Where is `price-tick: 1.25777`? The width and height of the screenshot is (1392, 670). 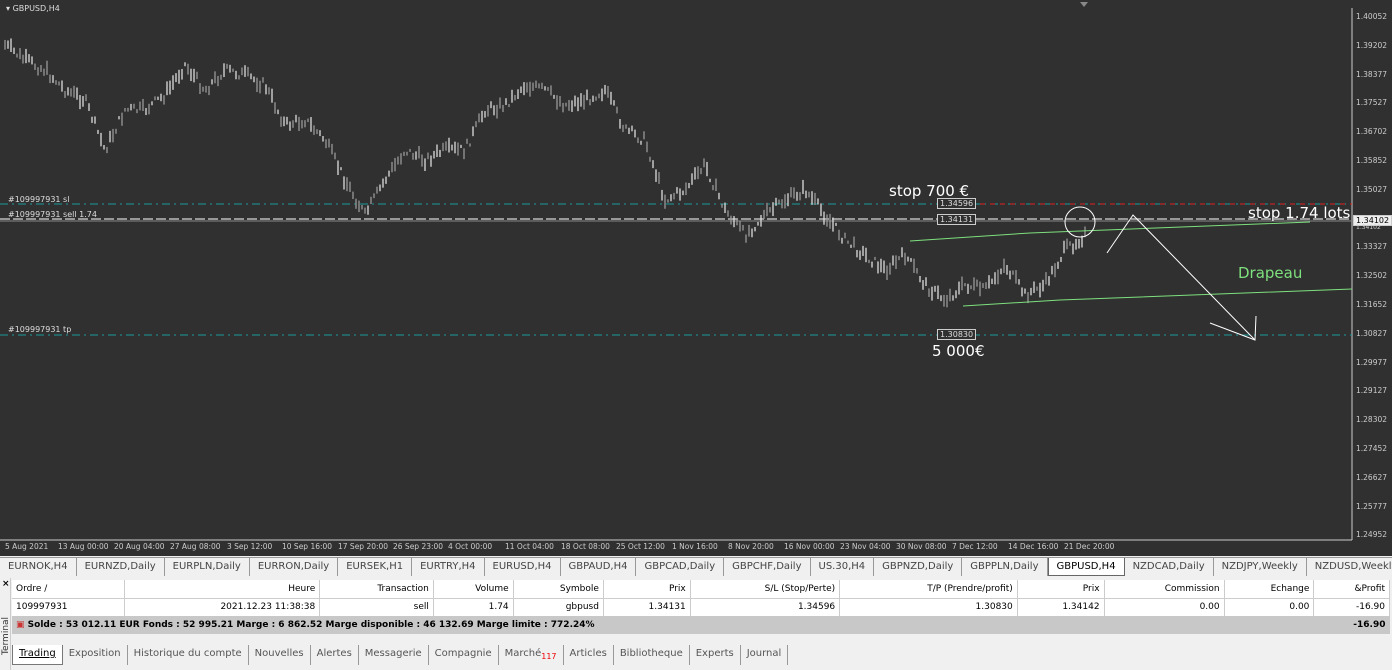
price-tick: 1.25777 is located at coordinates (1372, 506).